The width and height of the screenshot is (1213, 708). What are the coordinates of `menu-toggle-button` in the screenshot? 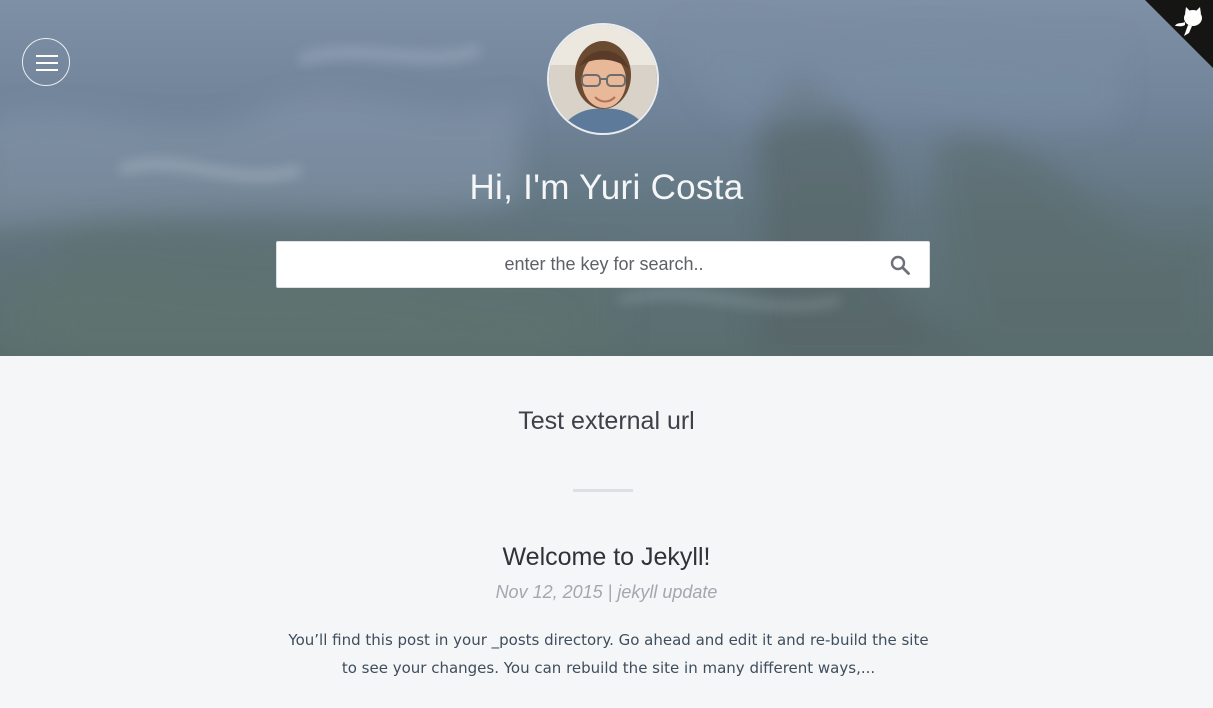 It's located at (46, 62).